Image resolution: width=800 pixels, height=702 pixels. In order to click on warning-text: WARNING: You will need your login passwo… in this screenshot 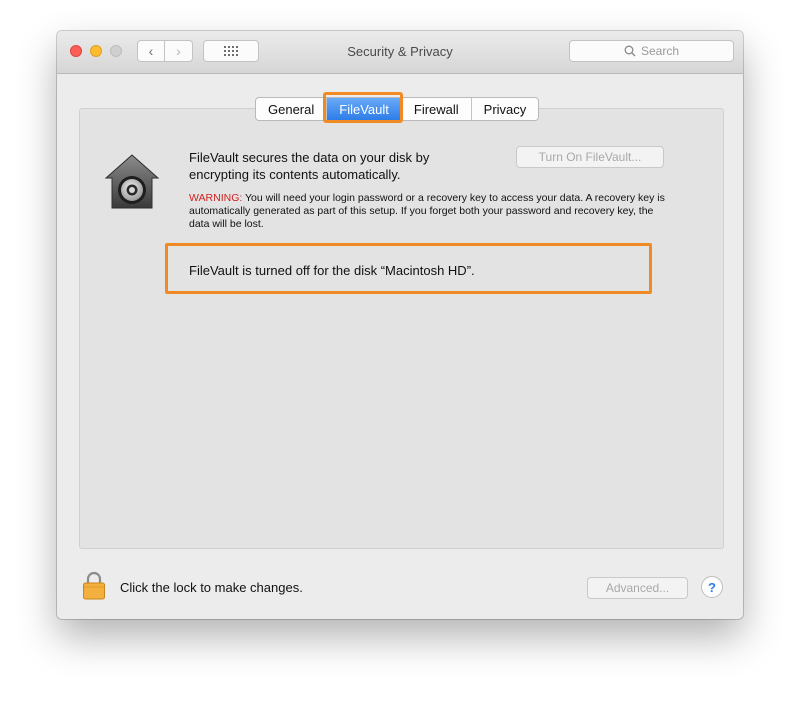, I will do `click(429, 211)`.